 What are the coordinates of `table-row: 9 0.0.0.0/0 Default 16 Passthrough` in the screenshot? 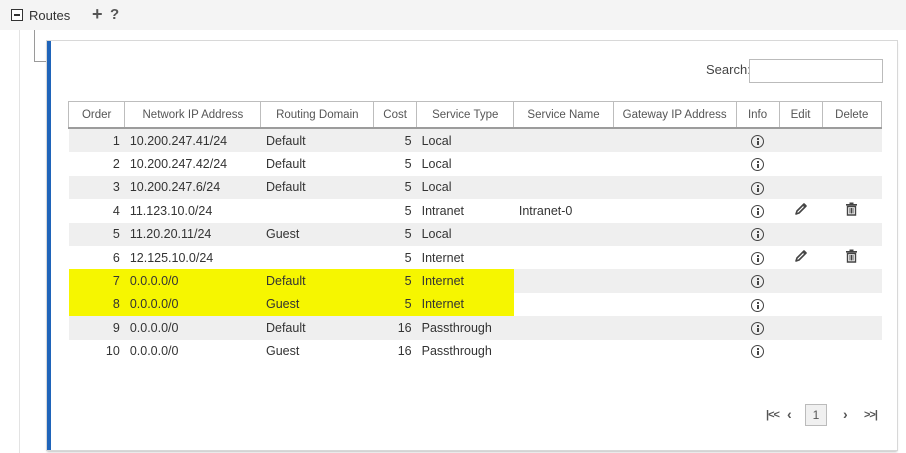 It's located at (475, 328).